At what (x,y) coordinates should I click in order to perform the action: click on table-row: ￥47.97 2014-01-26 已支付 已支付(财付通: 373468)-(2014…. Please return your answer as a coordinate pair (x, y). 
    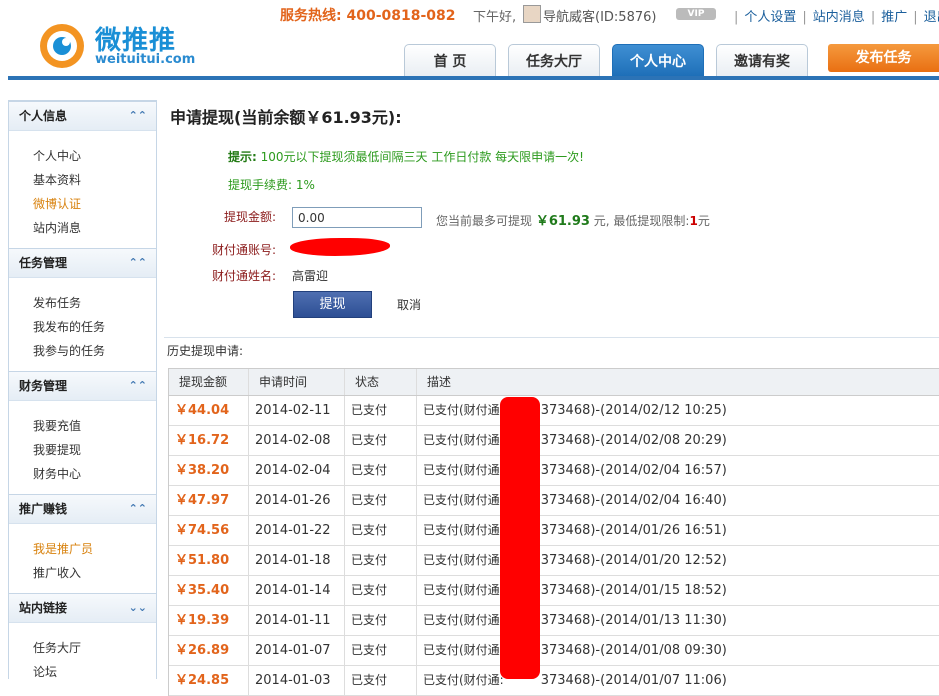
    Looking at the image, I should click on (554, 501).